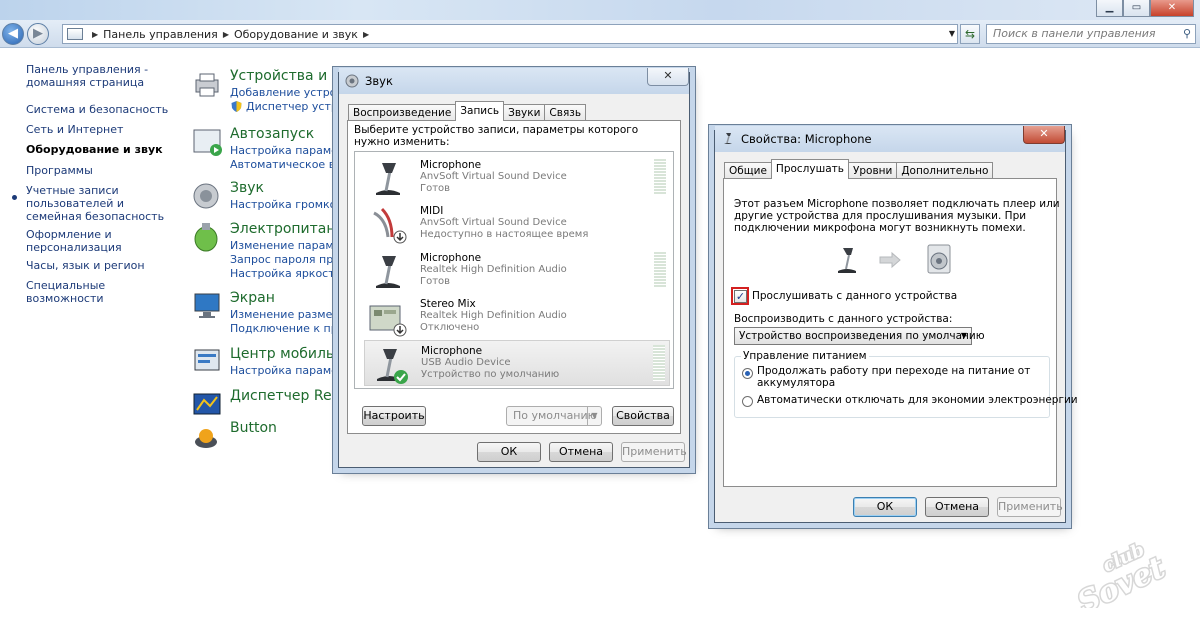 This screenshot has width=1200, height=639. Describe the element at coordinates (970, 34) in the screenshot. I see `refresh-button: ⇆` at that location.